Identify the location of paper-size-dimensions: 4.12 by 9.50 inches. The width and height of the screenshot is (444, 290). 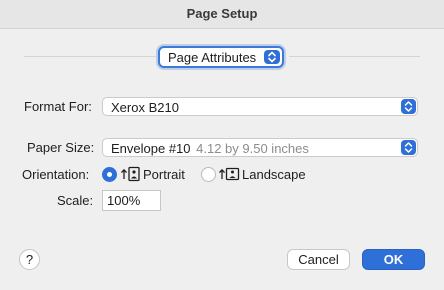
(252, 148).